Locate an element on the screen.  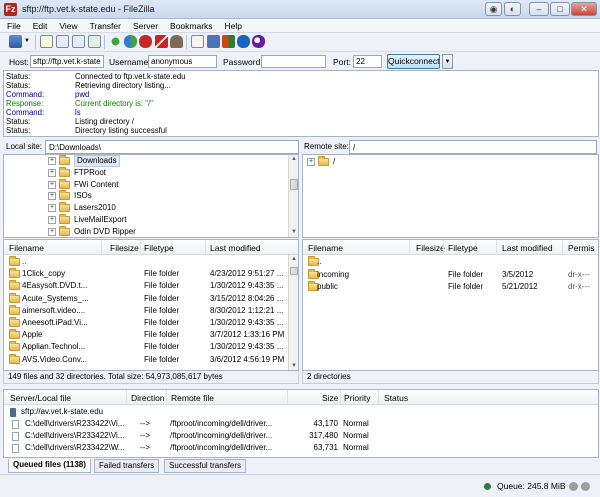
maximize-button: □ is located at coordinates (560, 9).